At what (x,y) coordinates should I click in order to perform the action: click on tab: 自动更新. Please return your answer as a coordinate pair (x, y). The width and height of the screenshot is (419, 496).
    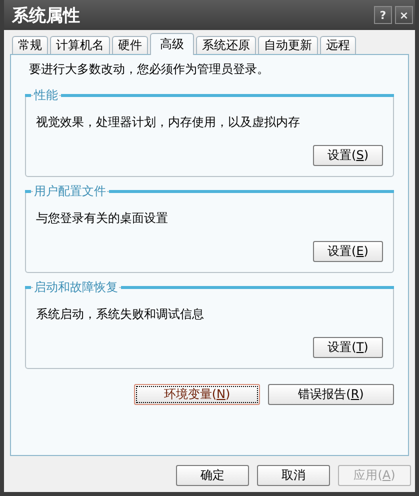
    Looking at the image, I should click on (288, 45).